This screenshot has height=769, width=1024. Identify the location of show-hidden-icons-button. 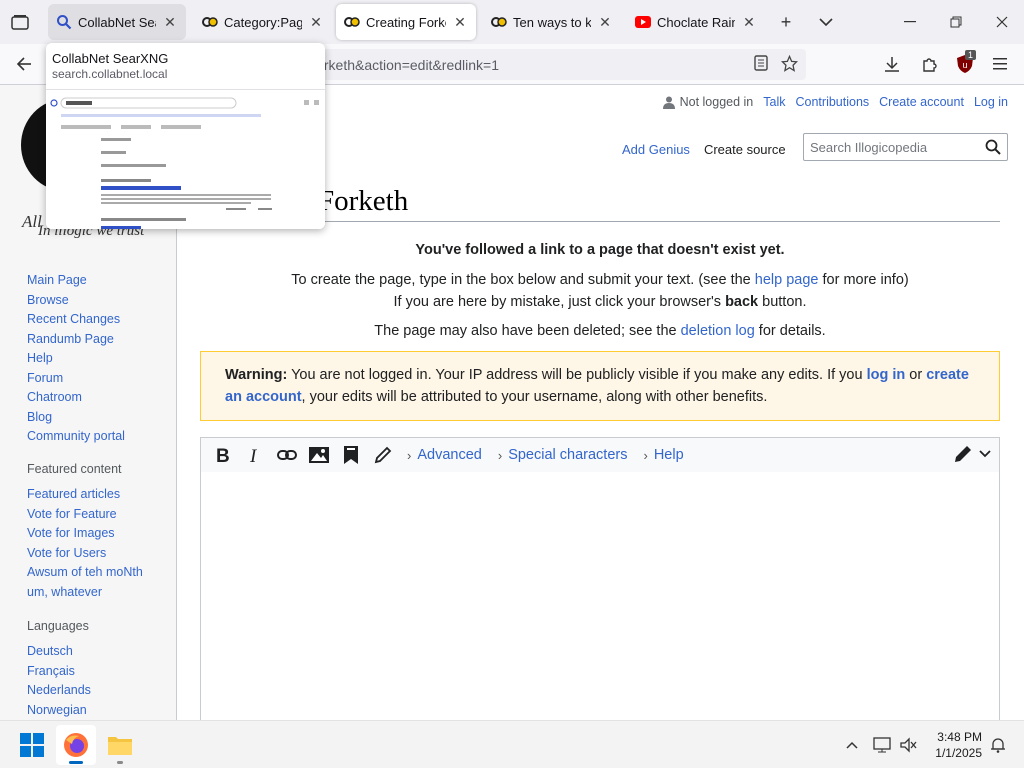
(852, 745).